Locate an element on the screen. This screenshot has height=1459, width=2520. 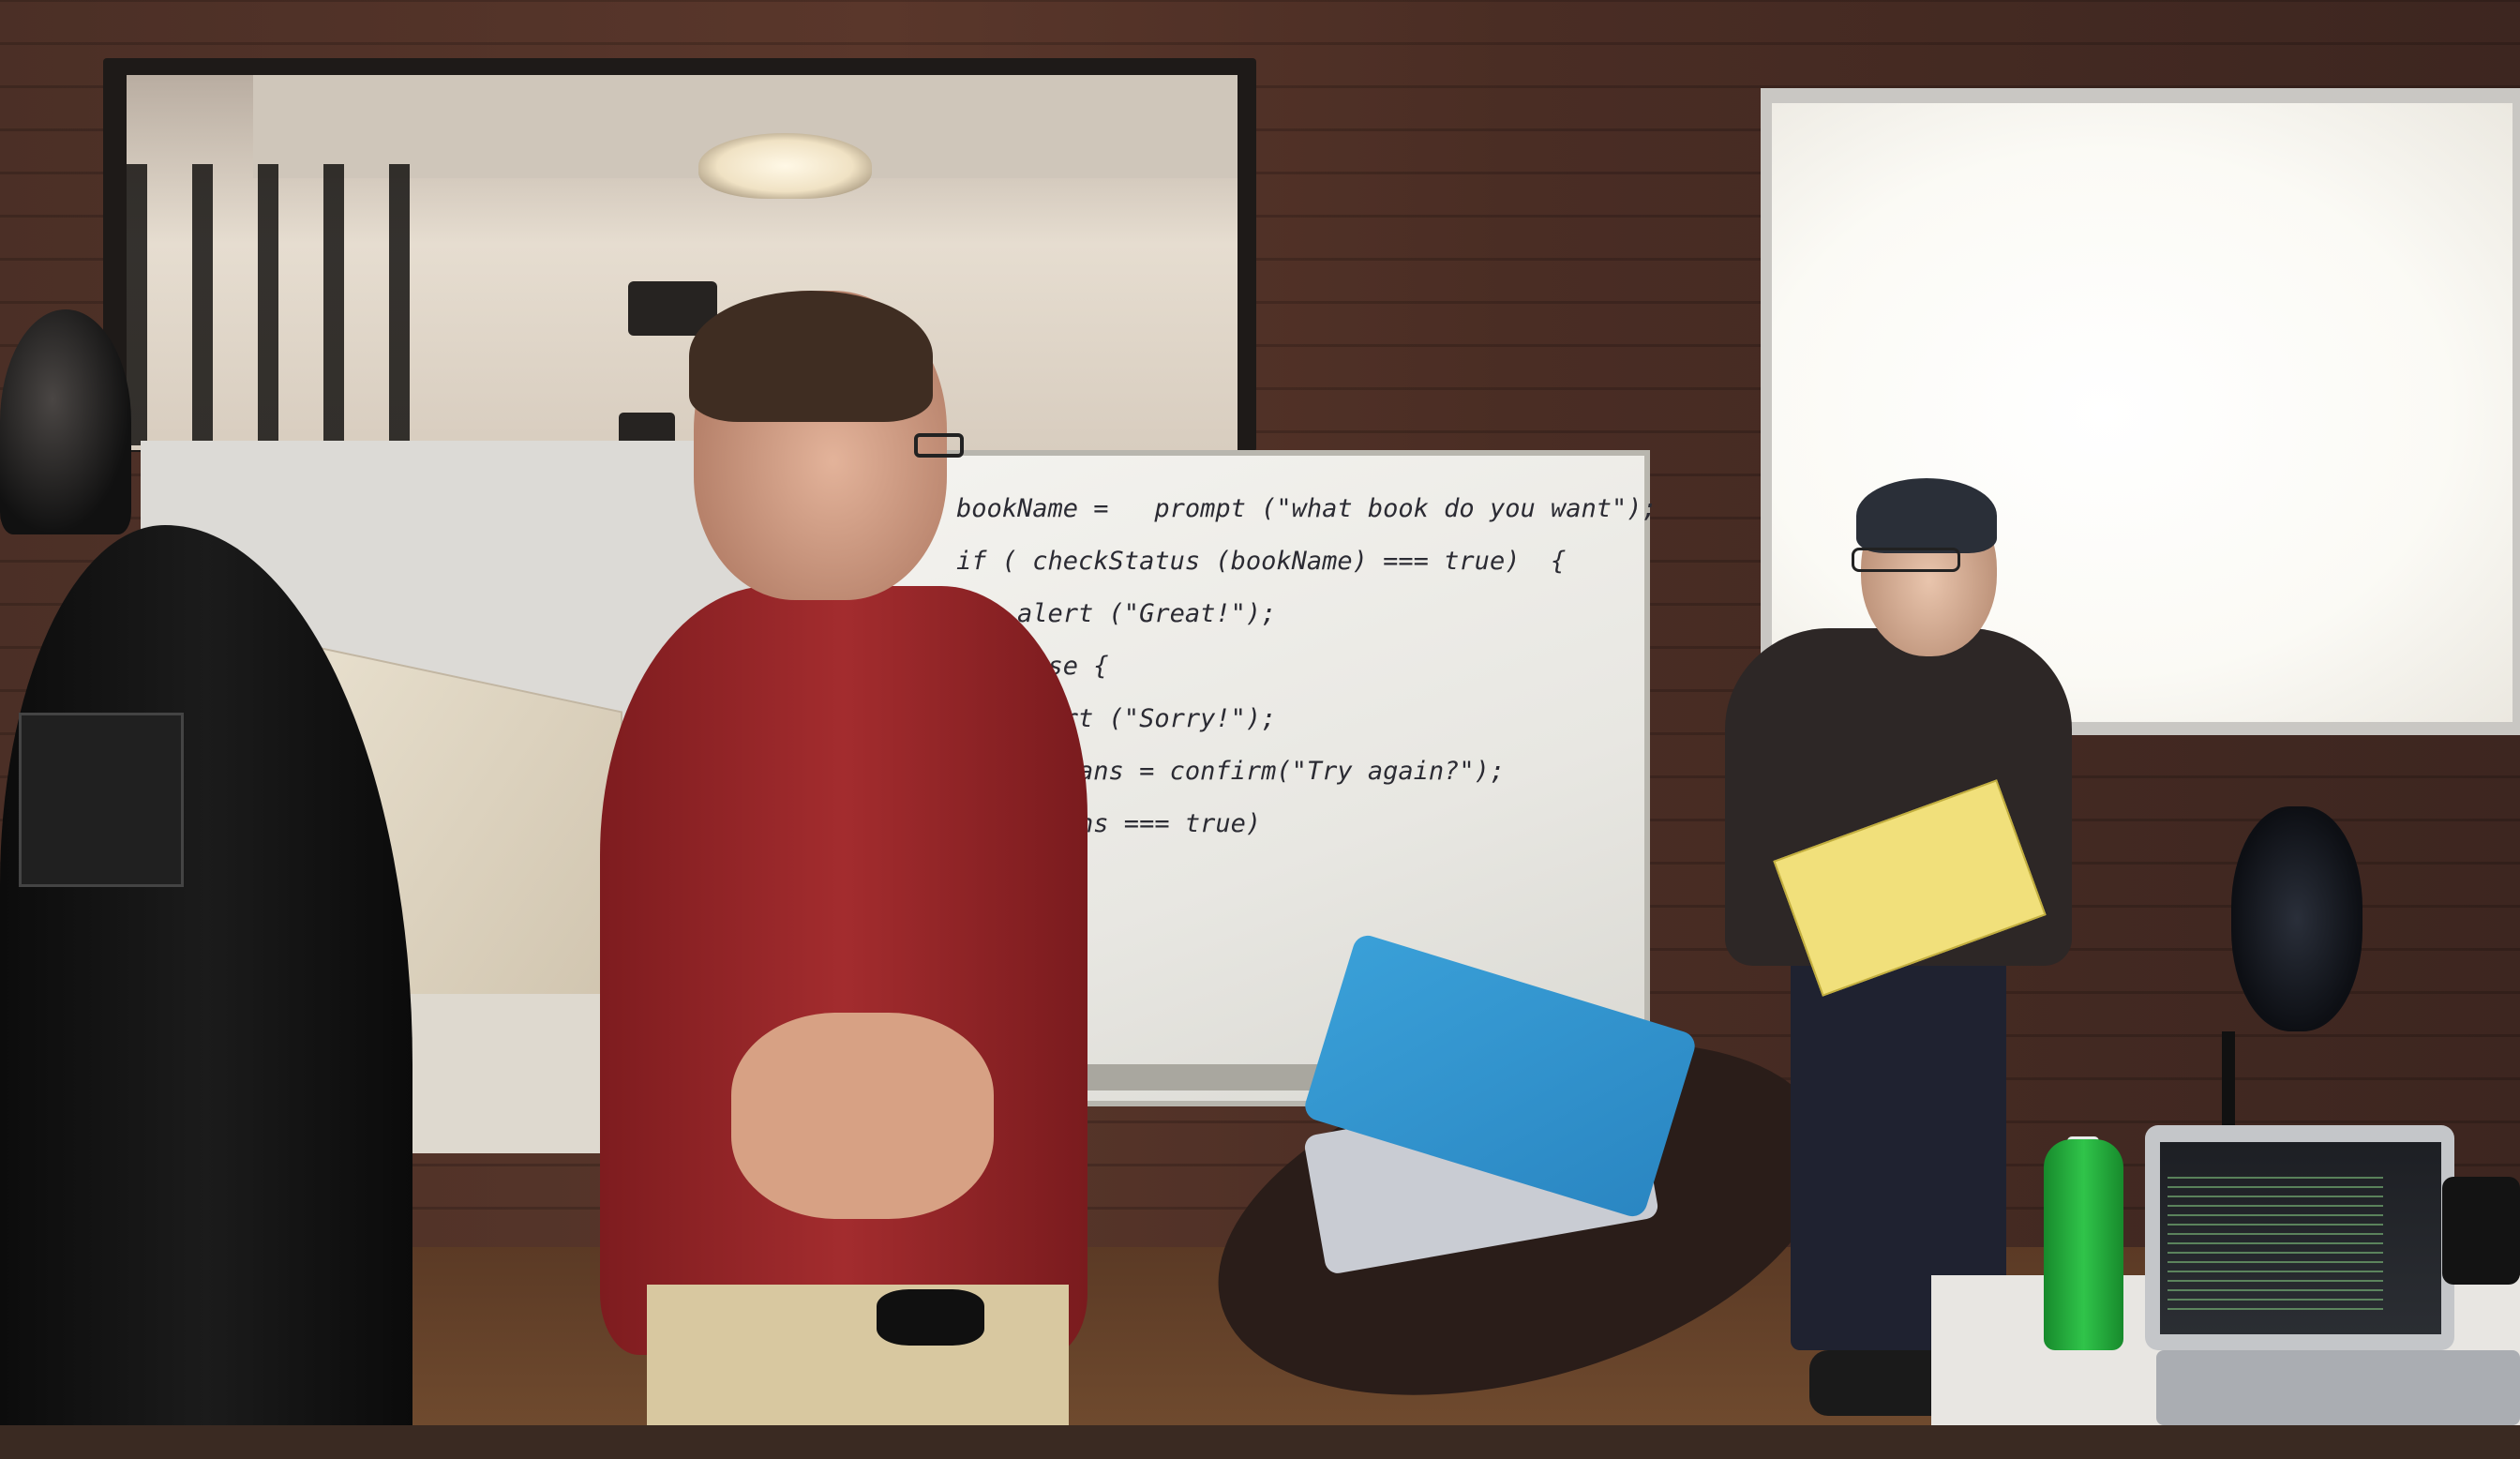
wristband is located at coordinates (930, 1317).